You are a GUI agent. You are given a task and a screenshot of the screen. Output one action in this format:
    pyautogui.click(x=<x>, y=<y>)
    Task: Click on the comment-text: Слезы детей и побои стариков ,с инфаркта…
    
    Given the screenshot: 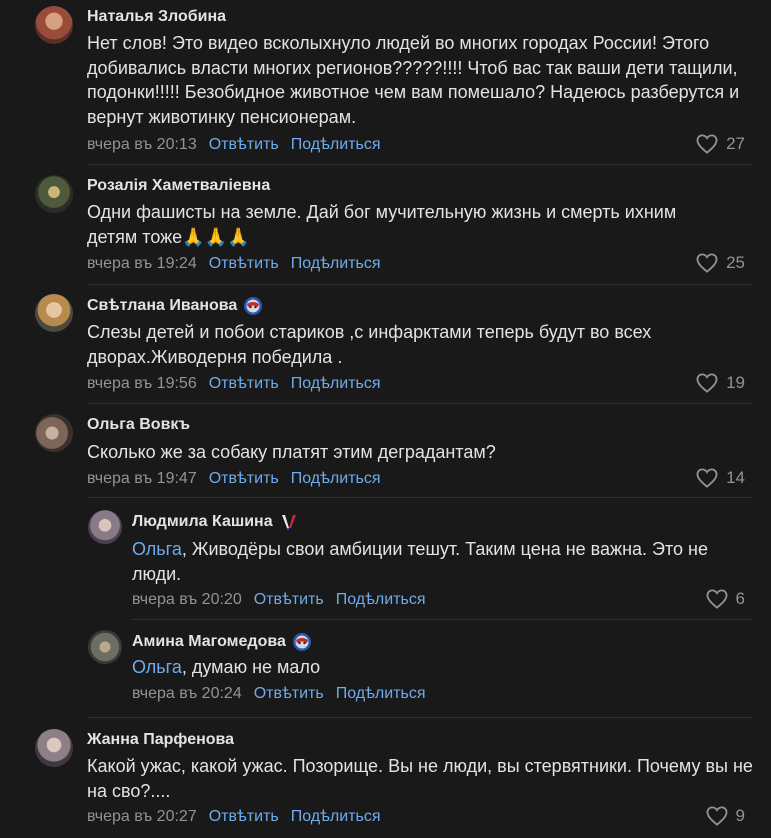 What is the action you would take?
    pyautogui.click(x=369, y=344)
    